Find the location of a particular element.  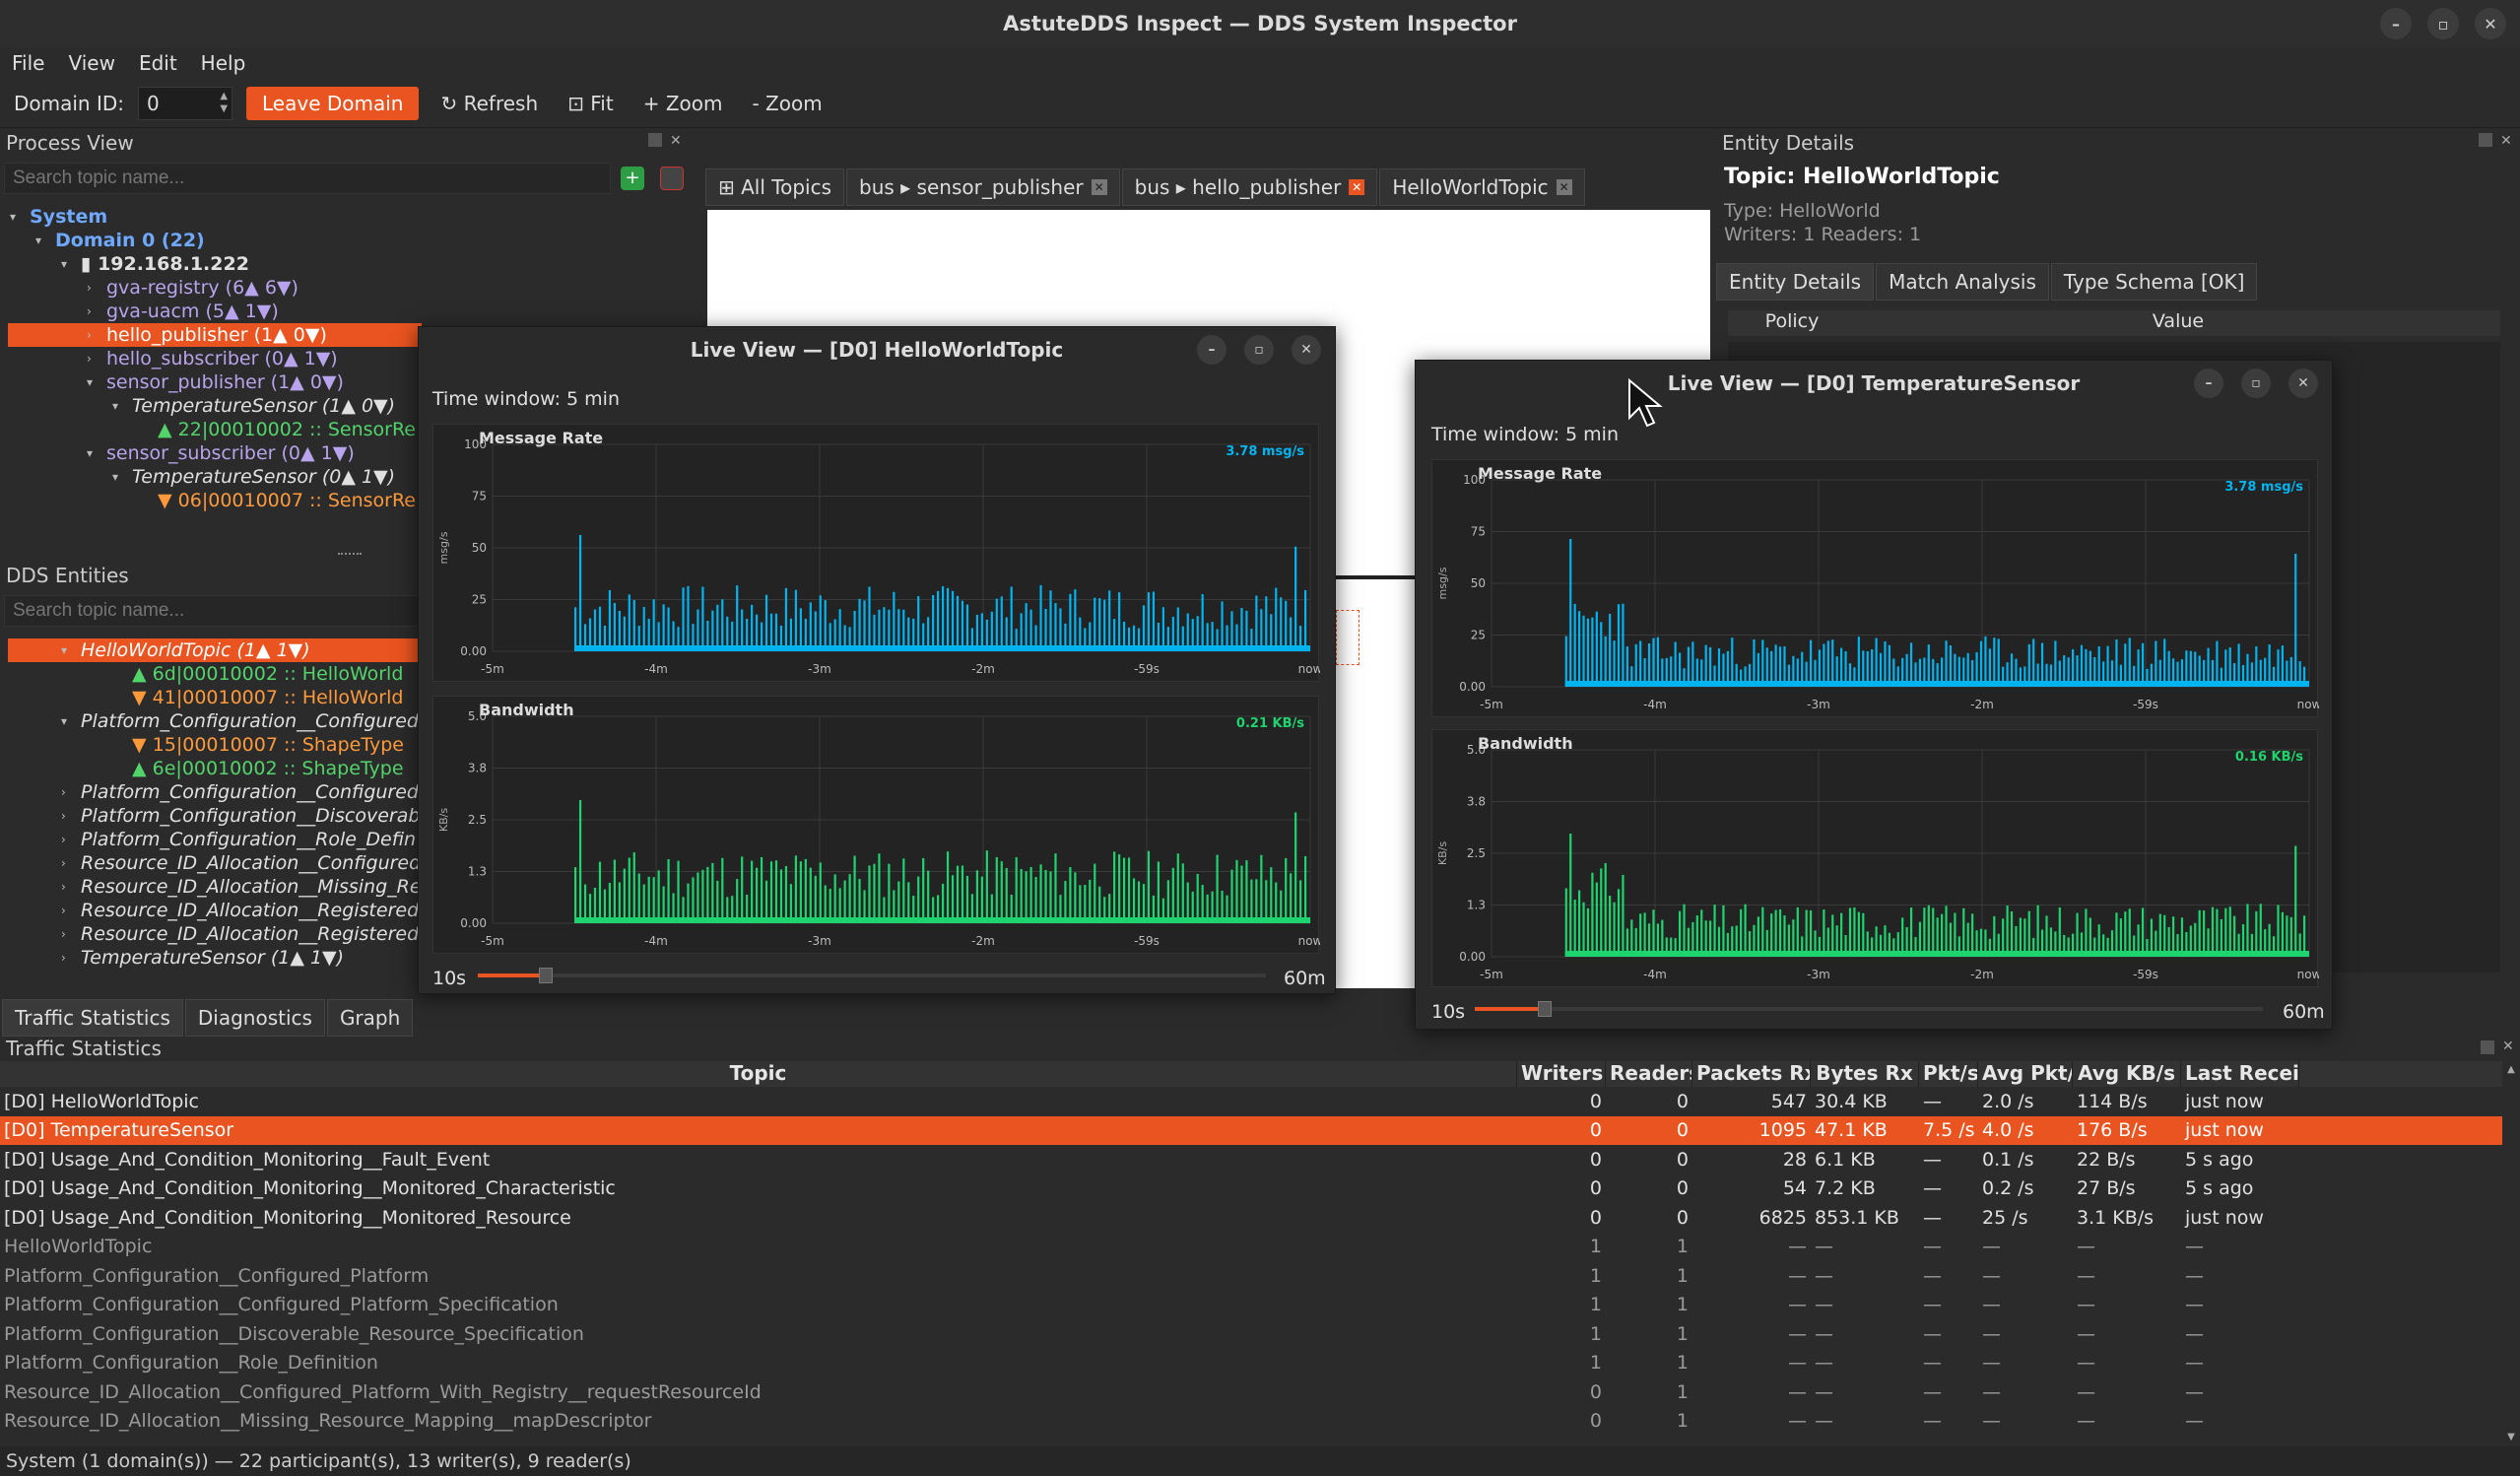

column-header: Avg KB/s is located at coordinates (2127, 1074).